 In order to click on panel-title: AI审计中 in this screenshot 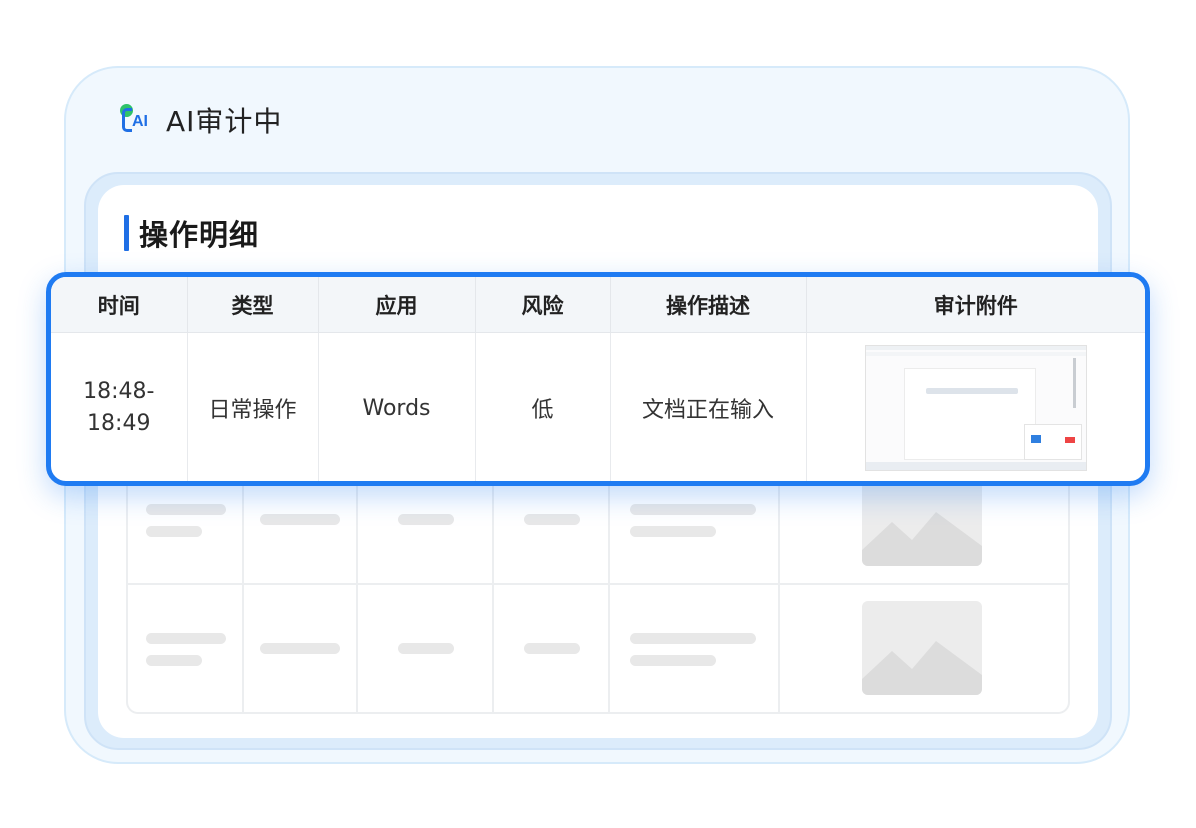, I will do `click(224, 121)`.